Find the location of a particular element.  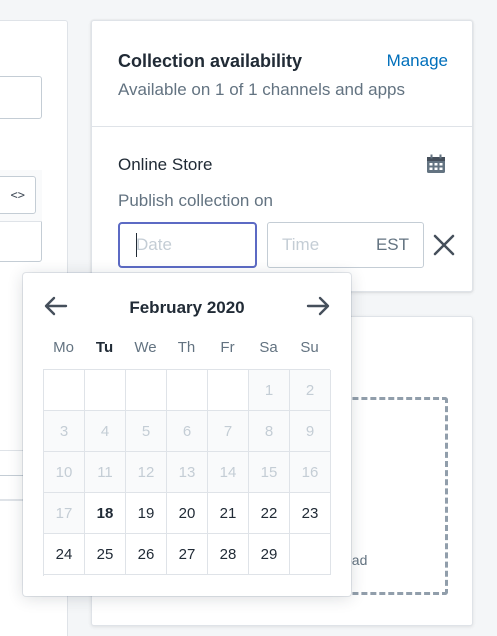

day-cell-disabled: 4 is located at coordinates (105, 431).